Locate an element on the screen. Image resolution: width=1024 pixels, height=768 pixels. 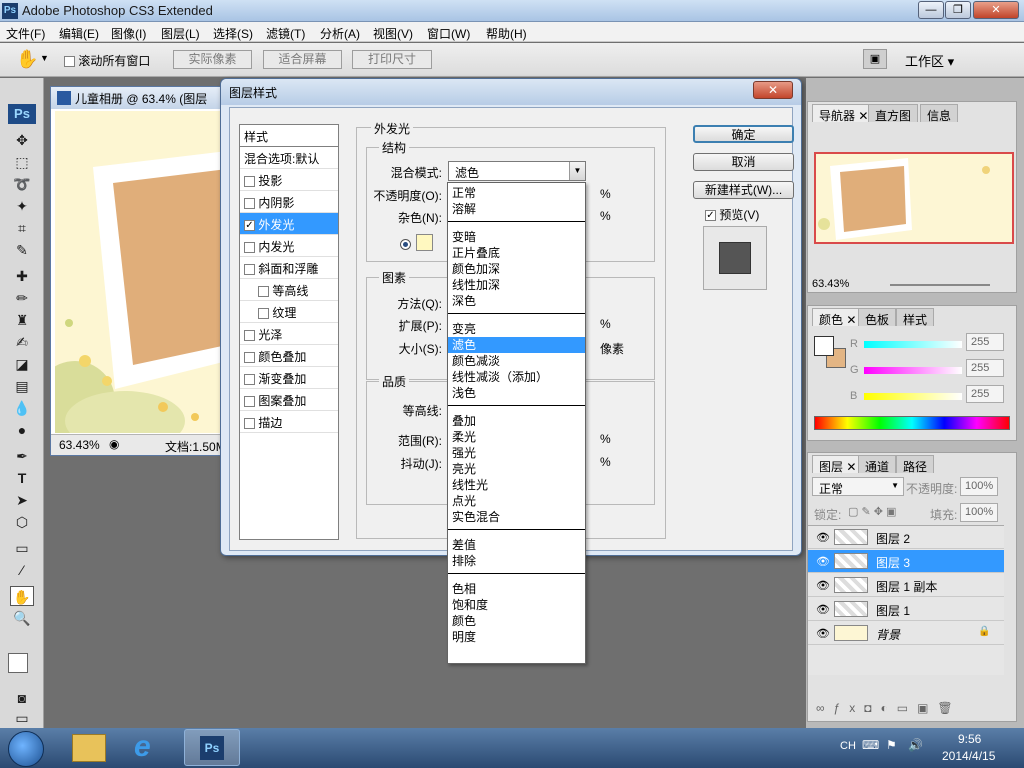
palette-well-icon: ▣ is located at coordinates (875, 59).